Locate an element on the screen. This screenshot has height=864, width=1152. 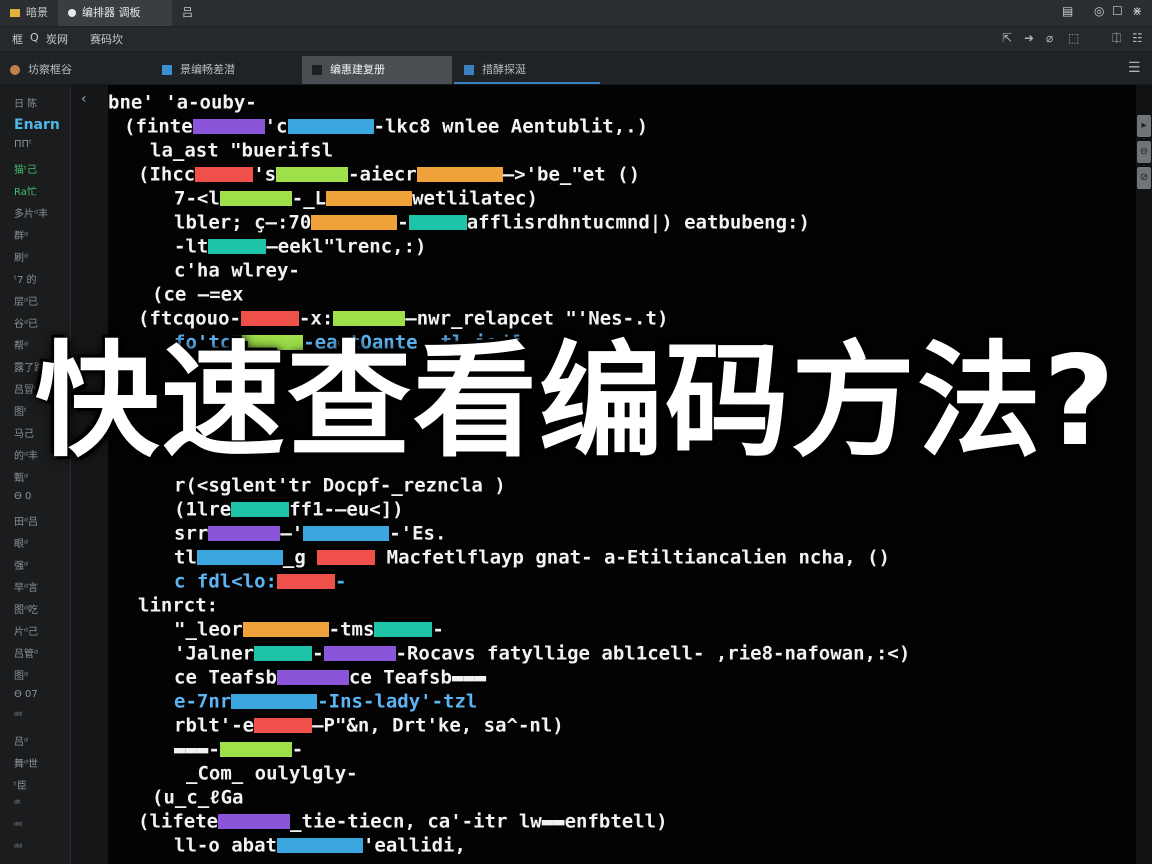
code-text: -aiecr is located at coordinates (382, 174).